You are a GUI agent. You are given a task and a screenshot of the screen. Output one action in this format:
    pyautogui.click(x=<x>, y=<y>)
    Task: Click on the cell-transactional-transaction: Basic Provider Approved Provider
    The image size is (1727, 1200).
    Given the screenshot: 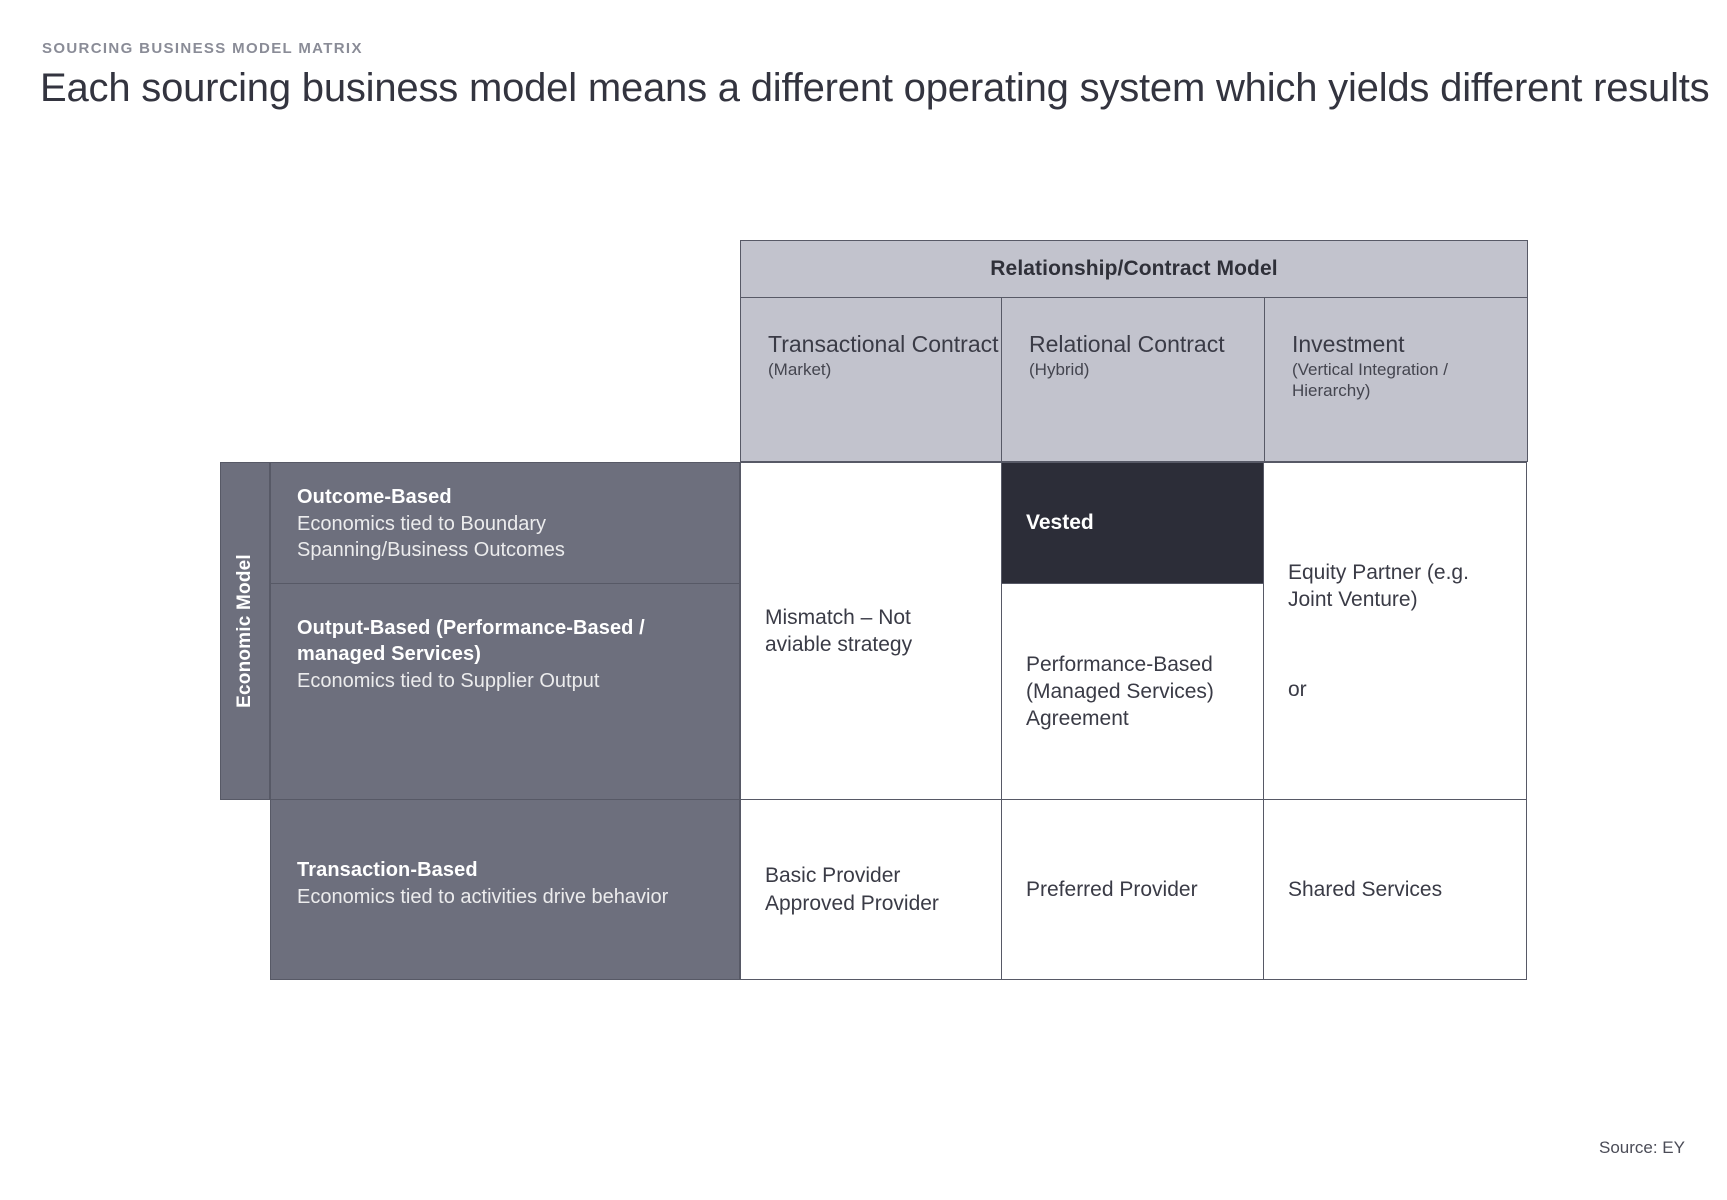 What is the action you would take?
    pyautogui.click(x=871, y=889)
    